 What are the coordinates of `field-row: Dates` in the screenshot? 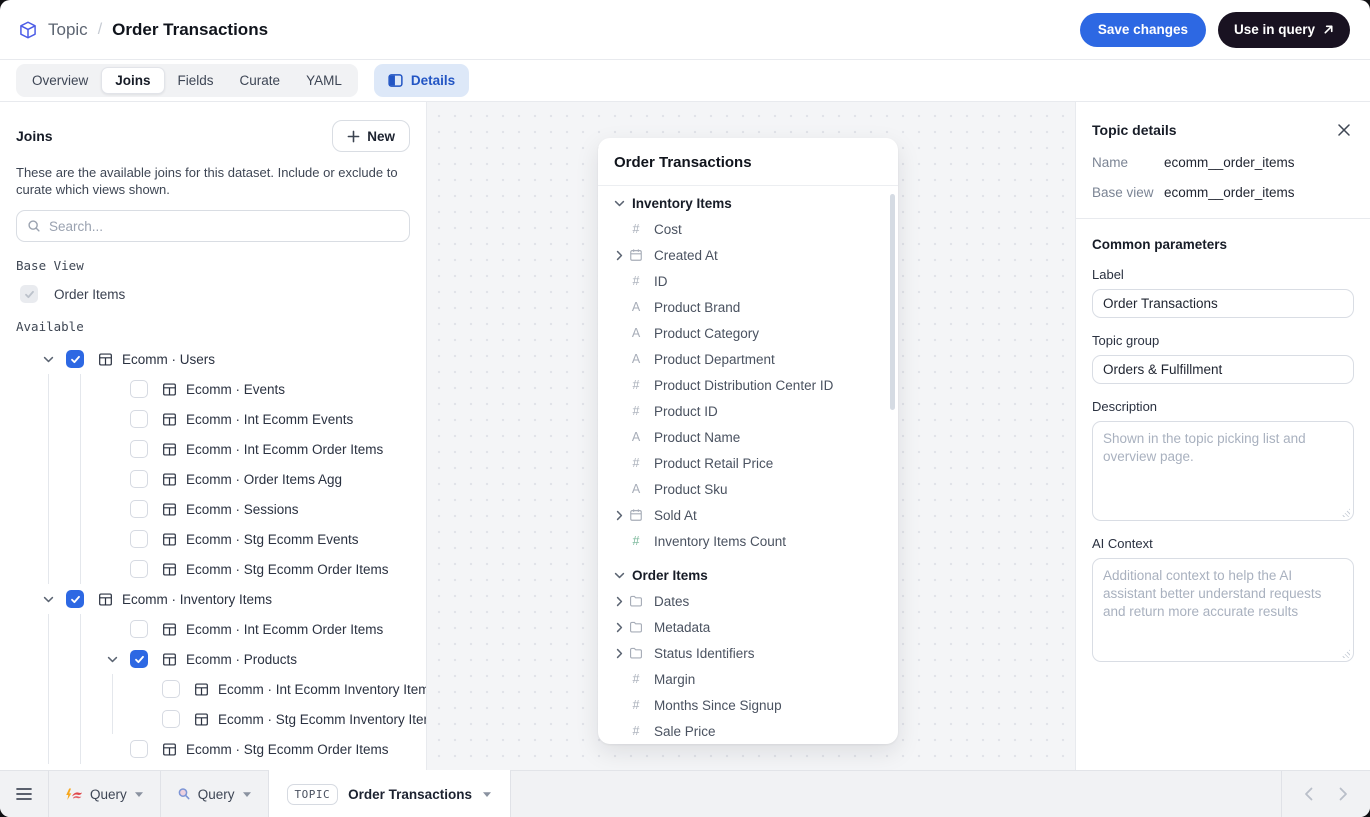 It's located at (750, 601).